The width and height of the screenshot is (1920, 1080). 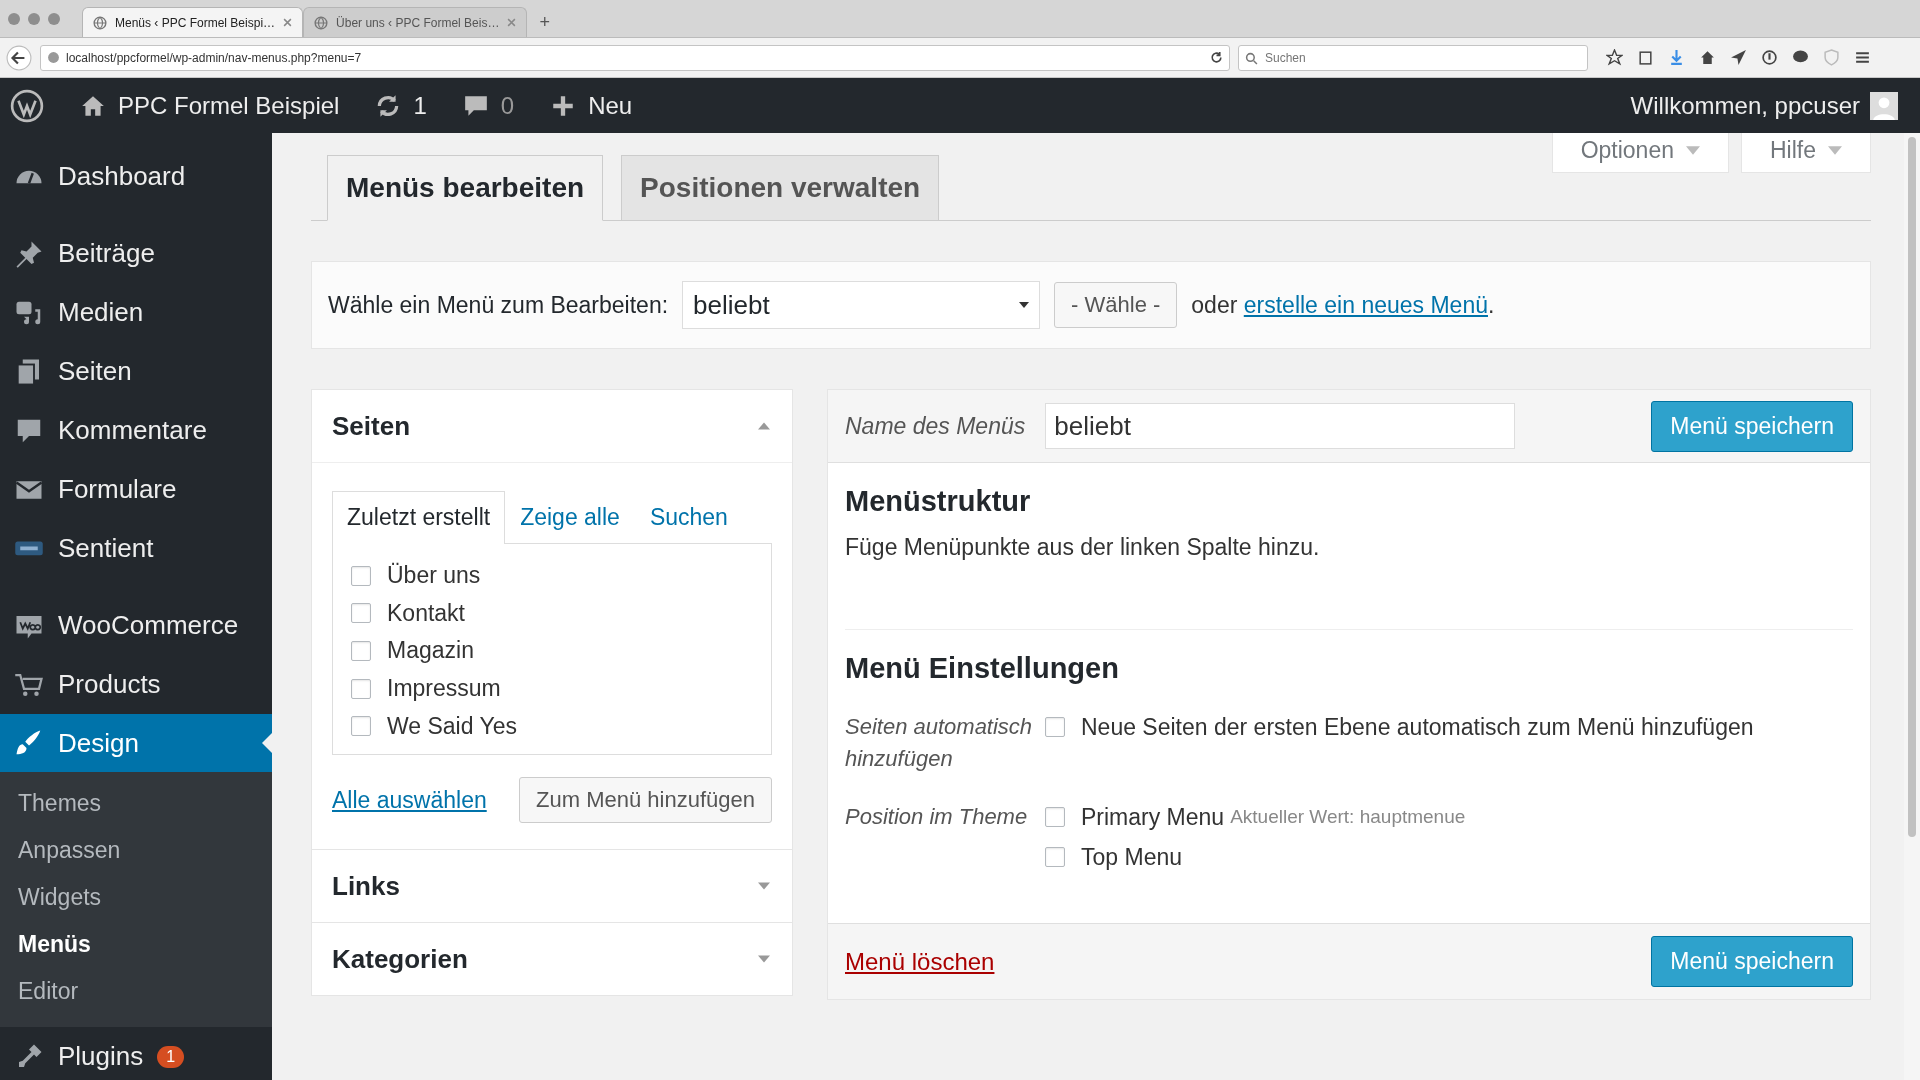 I want to click on sidebar-item: Kommentare, so click(x=136, y=430).